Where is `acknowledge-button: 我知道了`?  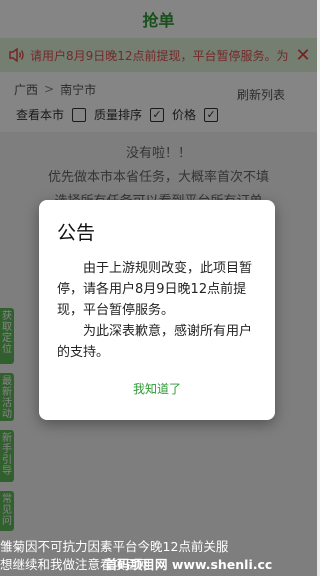
acknowledge-button: 我知道了 is located at coordinates (157, 388).